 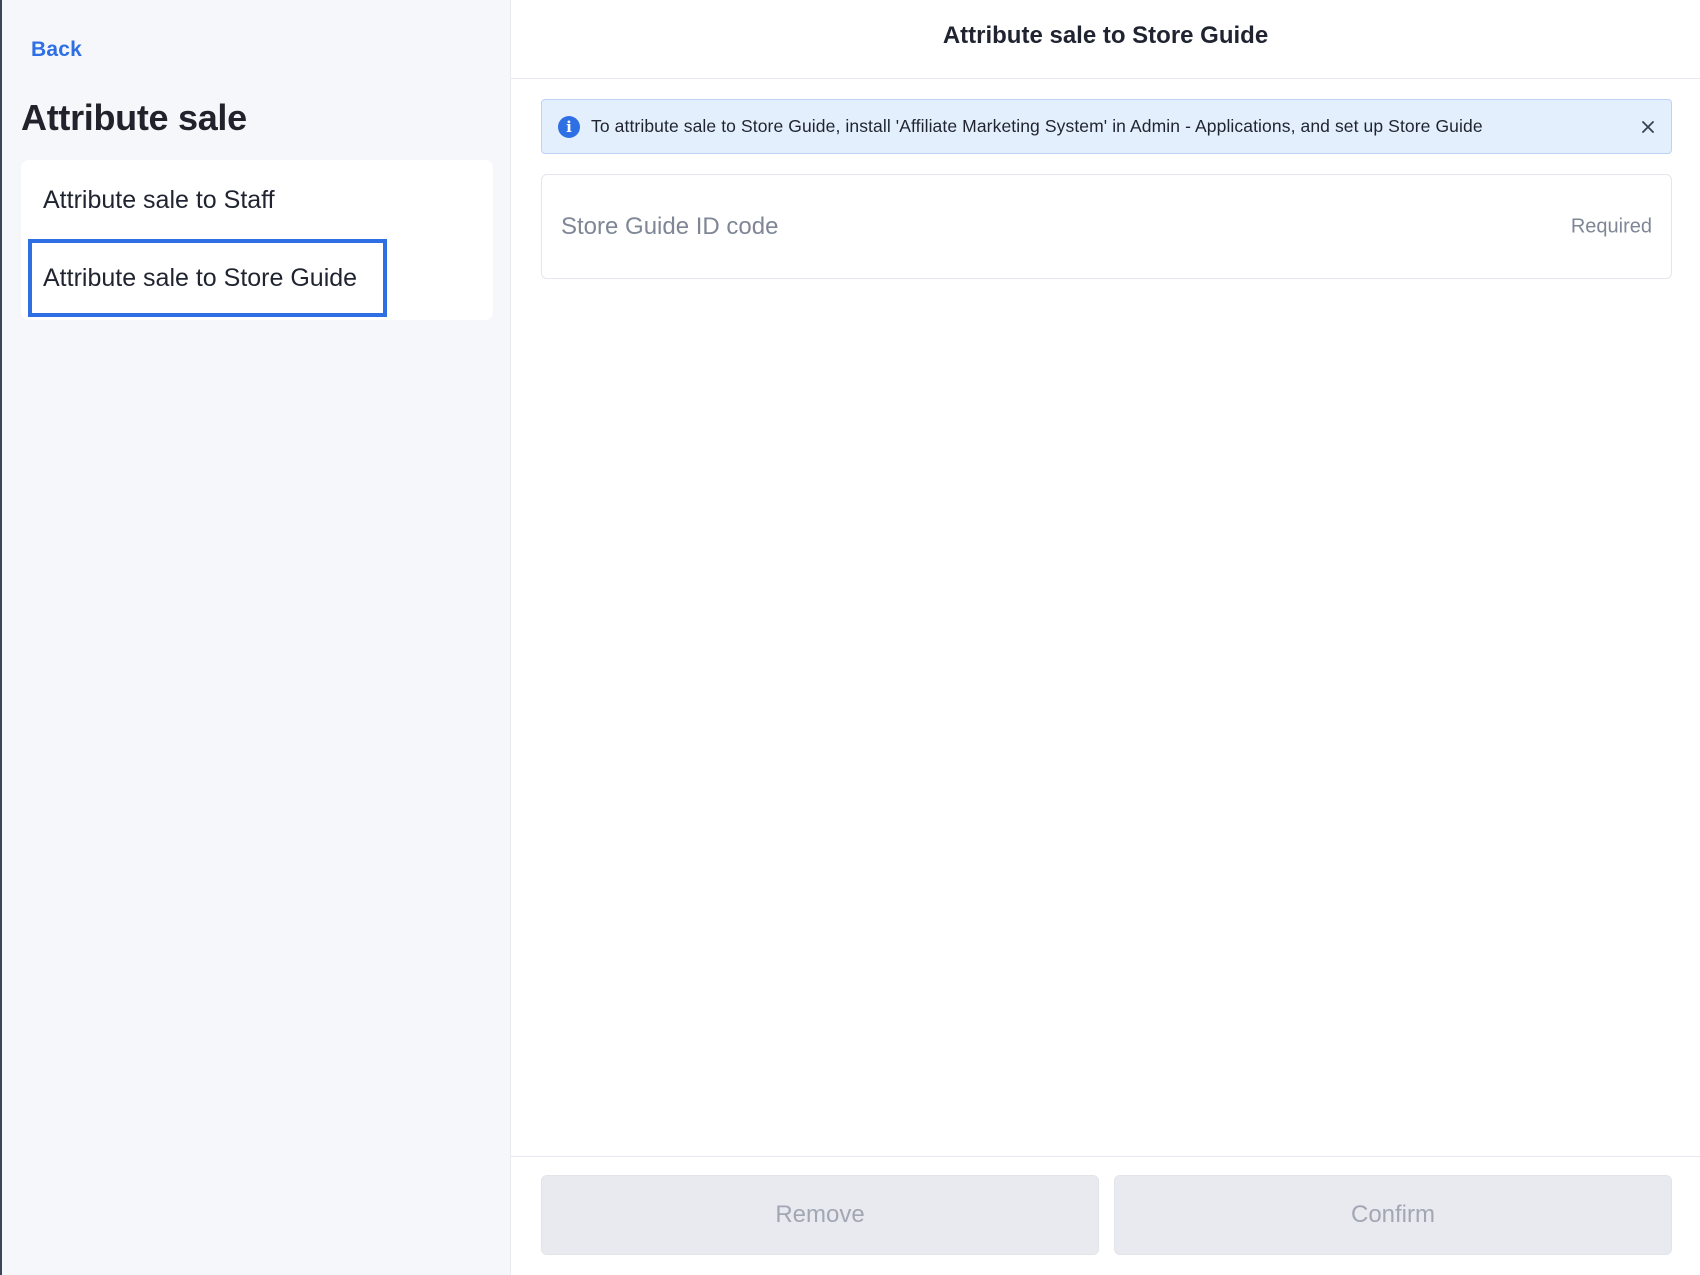 What do you see at coordinates (670, 226) in the screenshot?
I see `store-guide-id-placeholder: Store Guide ID code` at bounding box center [670, 226].